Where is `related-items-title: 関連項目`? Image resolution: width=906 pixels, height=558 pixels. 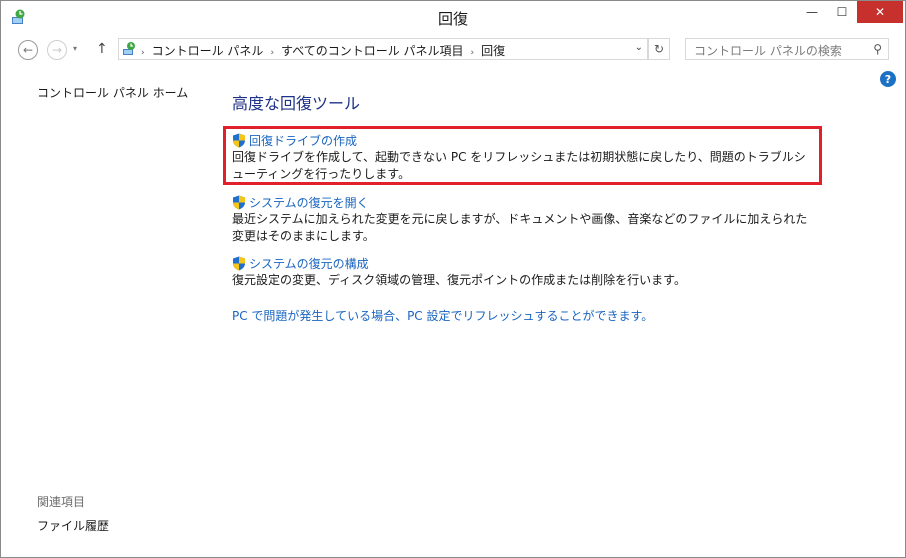
related-items-title: 関連項目 is located at coordinates (61, 502).